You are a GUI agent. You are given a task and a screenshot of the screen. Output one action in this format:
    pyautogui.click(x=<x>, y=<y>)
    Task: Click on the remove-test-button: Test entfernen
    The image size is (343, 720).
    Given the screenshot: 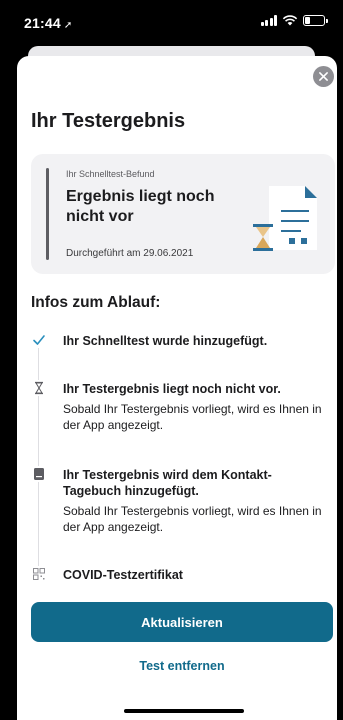 What is the action you would take?
    pyautogui.click(x=182, y=666)
    